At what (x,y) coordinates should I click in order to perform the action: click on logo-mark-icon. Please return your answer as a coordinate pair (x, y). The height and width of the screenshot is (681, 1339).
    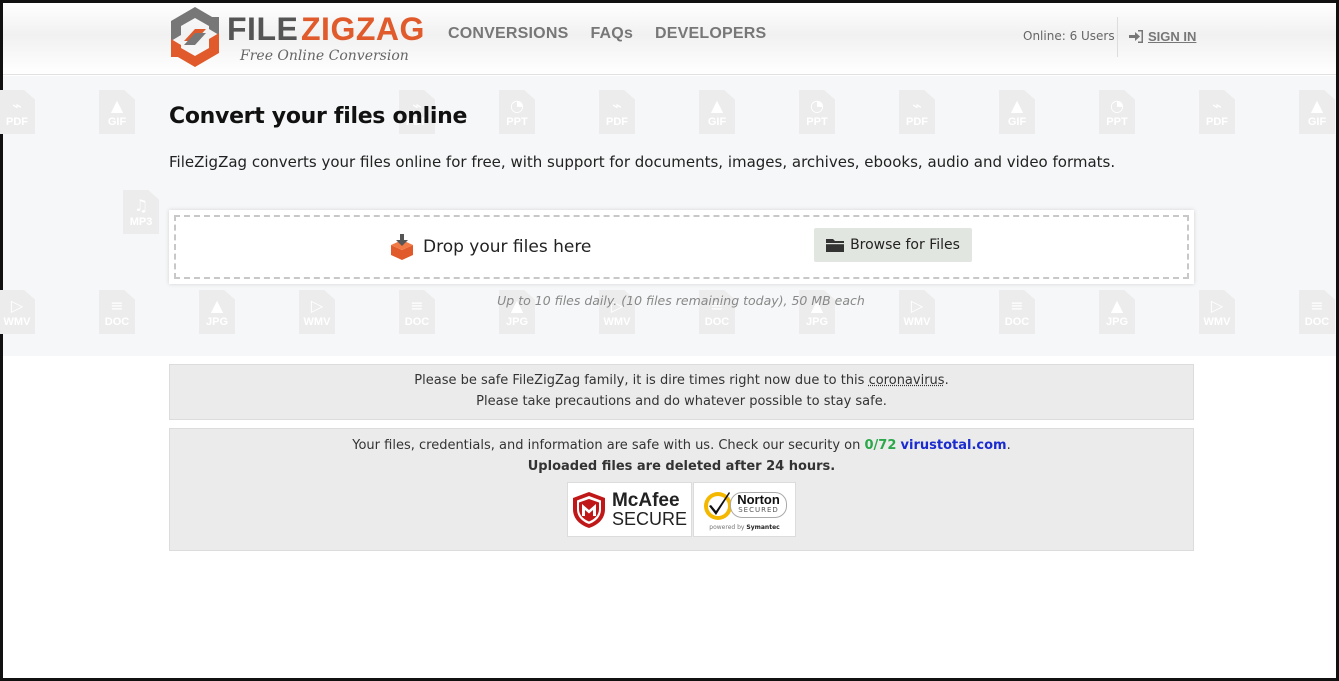
    Looking at the image, I should click on (195, 37).